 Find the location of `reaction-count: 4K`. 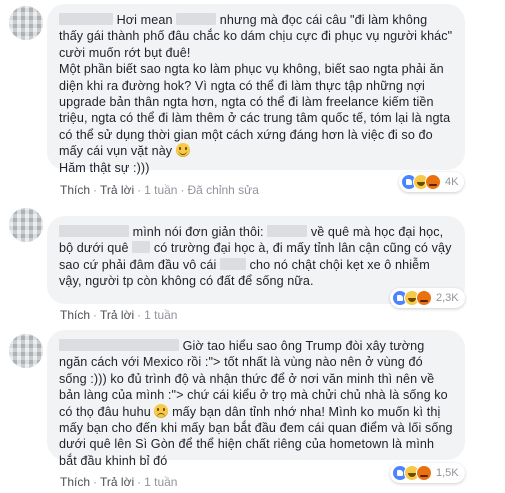

reaction-count: 4K is located at coordinates (452, 182).